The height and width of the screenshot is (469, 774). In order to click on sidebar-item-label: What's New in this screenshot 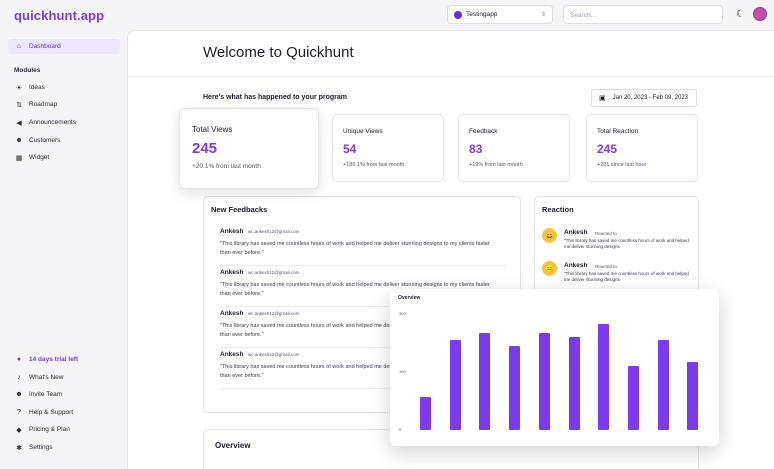, I will do `click(46, 377)`.